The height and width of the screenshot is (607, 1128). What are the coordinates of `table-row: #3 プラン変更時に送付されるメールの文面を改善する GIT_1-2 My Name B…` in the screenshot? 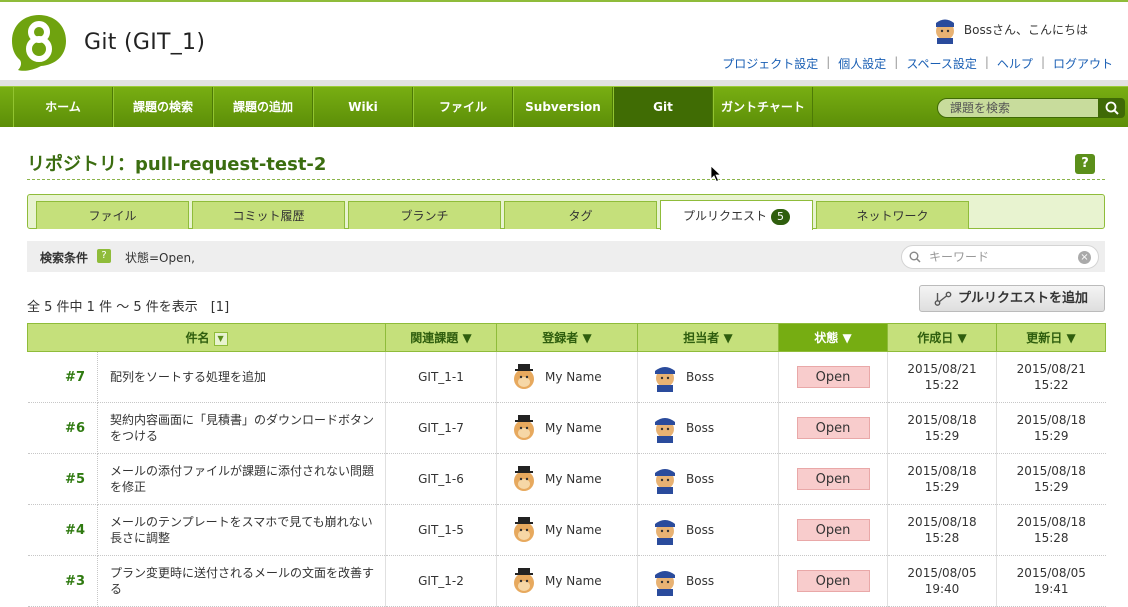 It's located at (566, 581).